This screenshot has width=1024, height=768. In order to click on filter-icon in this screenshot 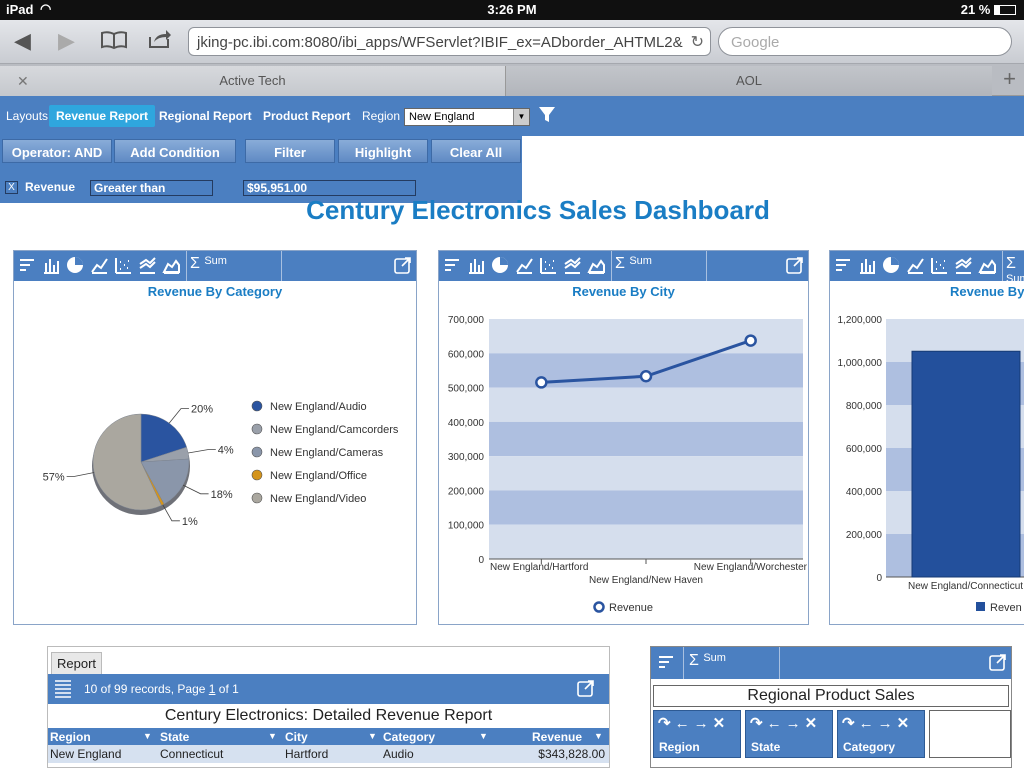, I will do `click(547, 117)`.